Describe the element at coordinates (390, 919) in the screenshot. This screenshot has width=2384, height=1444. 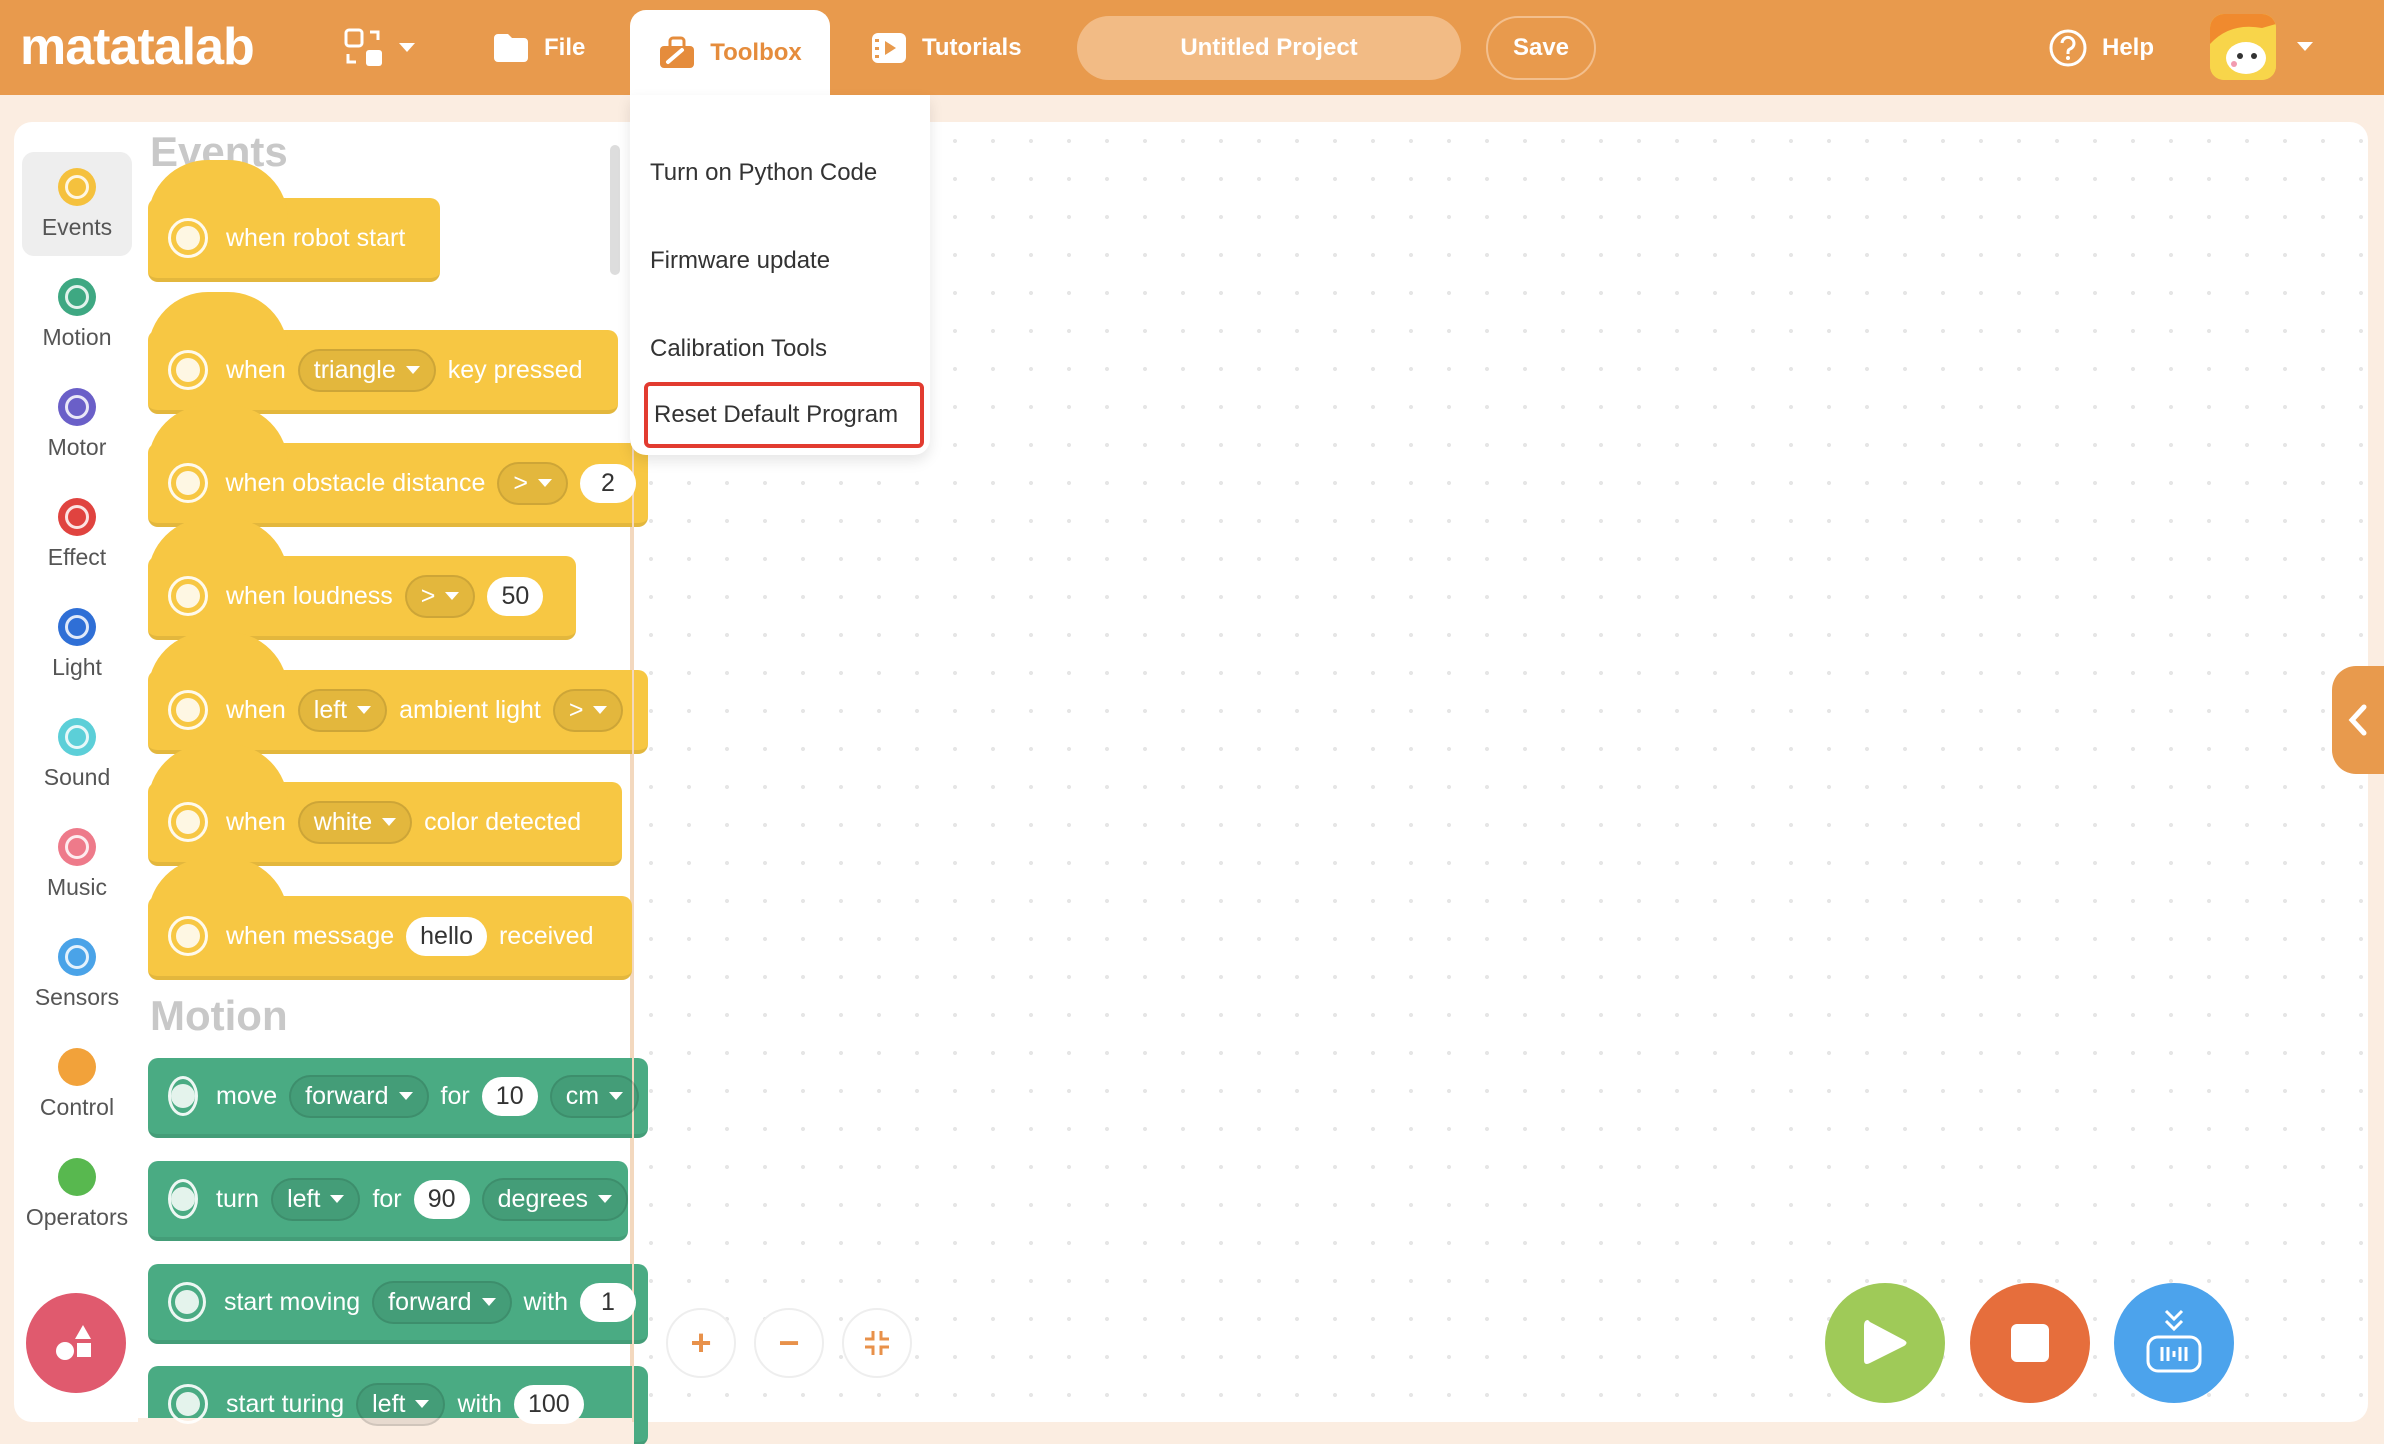
I see `block-when-message-received: when message hello received` at that location.